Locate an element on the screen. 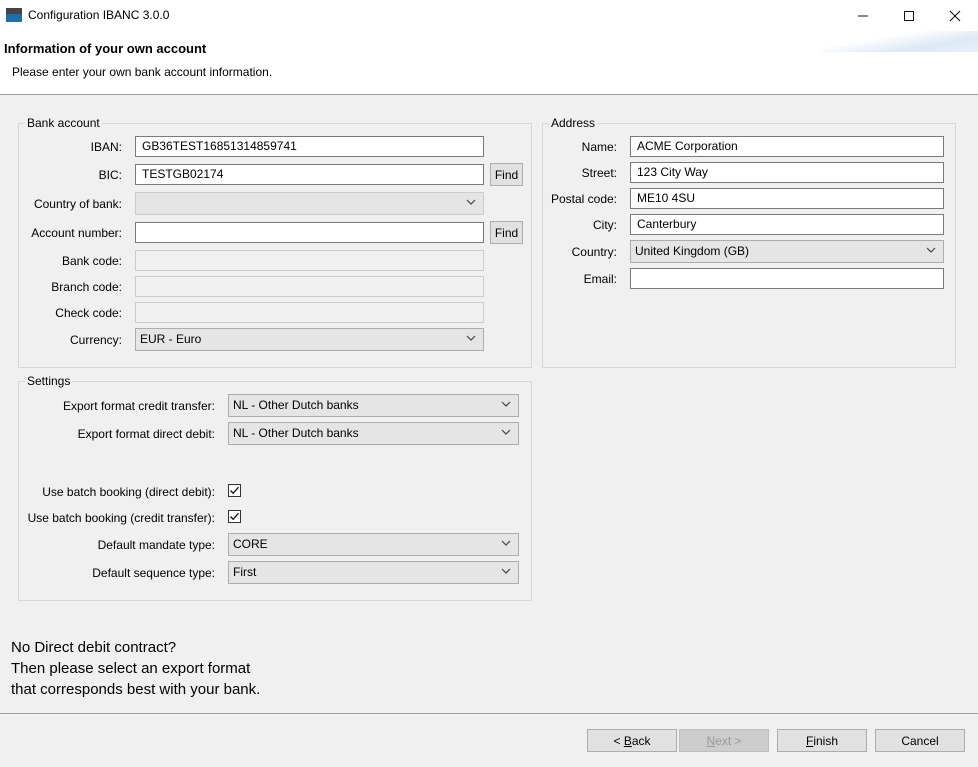 The width and height of the screenshot is (978, 767). mandate-type-select: CORE is located at coordinates (373, 544).